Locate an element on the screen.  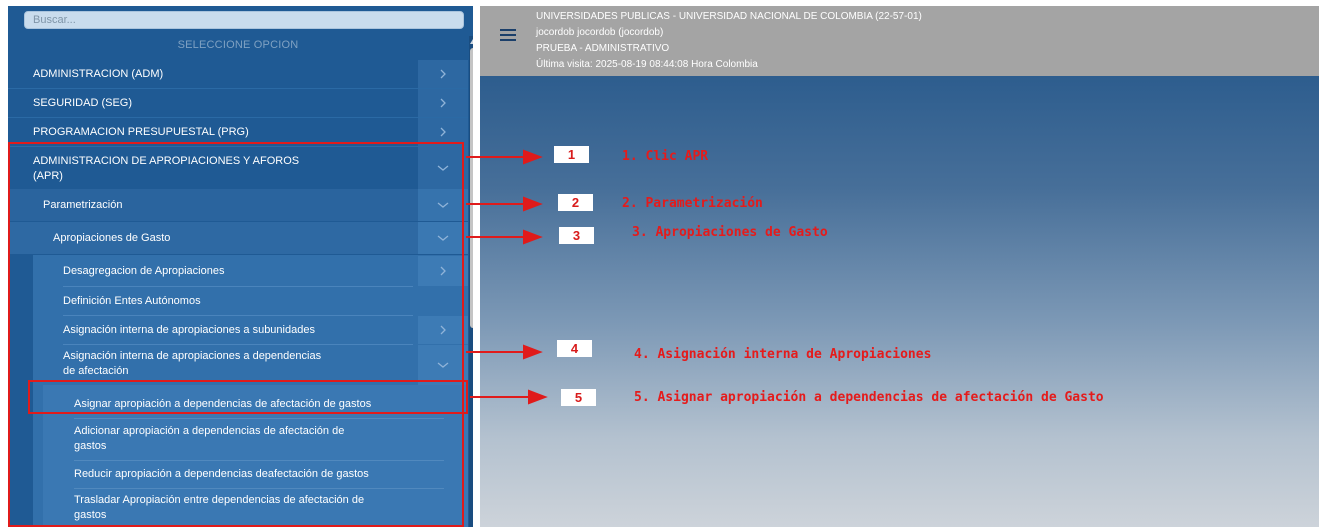
annotation-number: 3 is located at coordinates (576, 235).